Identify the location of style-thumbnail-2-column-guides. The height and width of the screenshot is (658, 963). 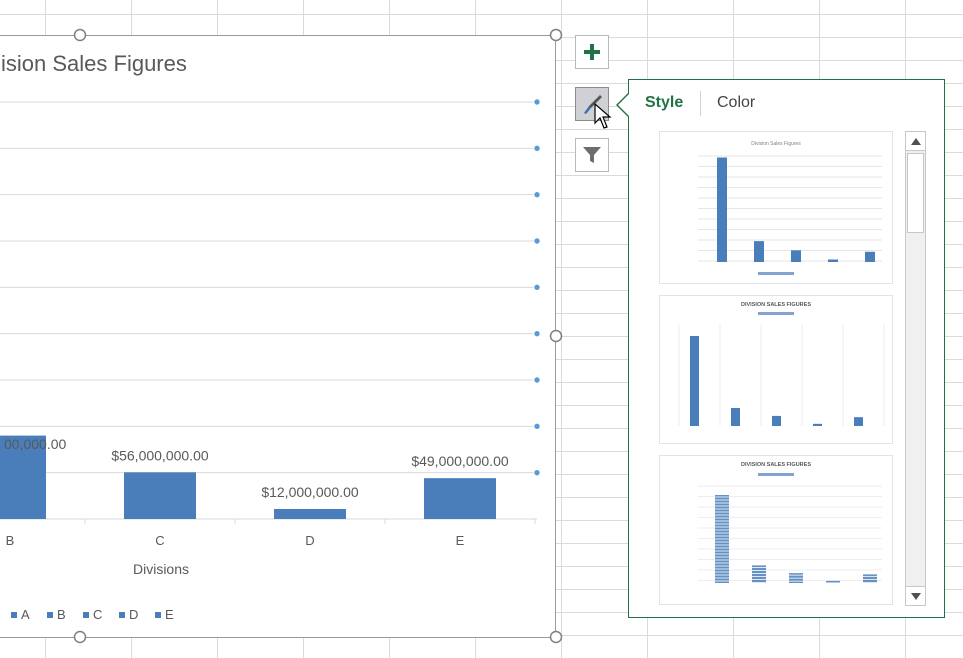
(781, 375).